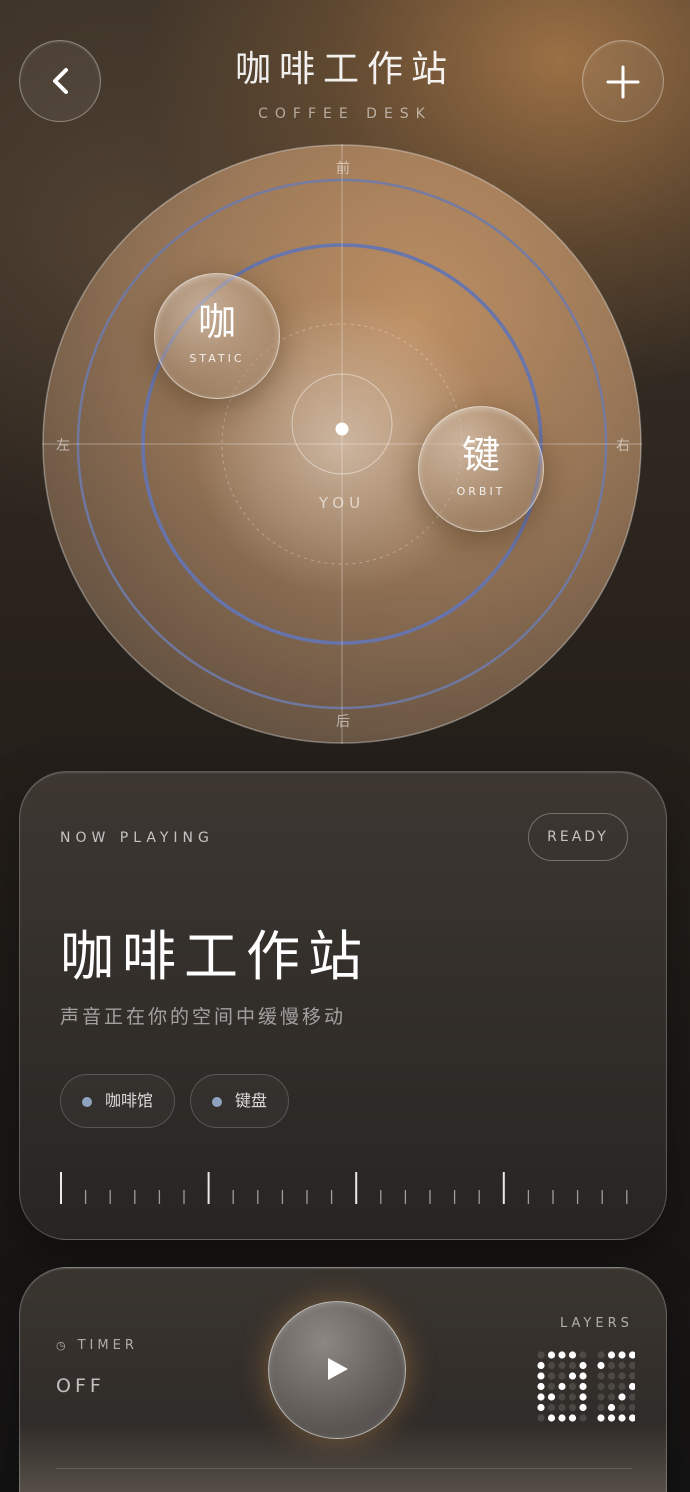 The width and height of the screenshot is (690, 1492). Describe the element at coordinates (343, 722) in the screenshot. I see `direction-back: 后` at that location.